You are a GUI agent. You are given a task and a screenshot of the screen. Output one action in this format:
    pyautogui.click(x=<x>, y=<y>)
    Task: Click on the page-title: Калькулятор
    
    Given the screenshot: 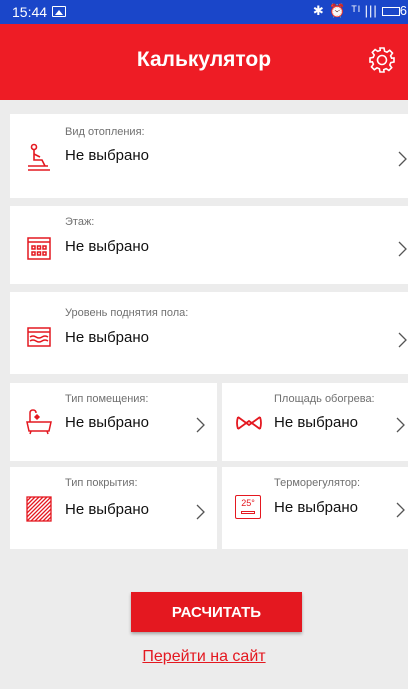 What is the action you would take?
    pyautogui.click(x=204, y=59)
    